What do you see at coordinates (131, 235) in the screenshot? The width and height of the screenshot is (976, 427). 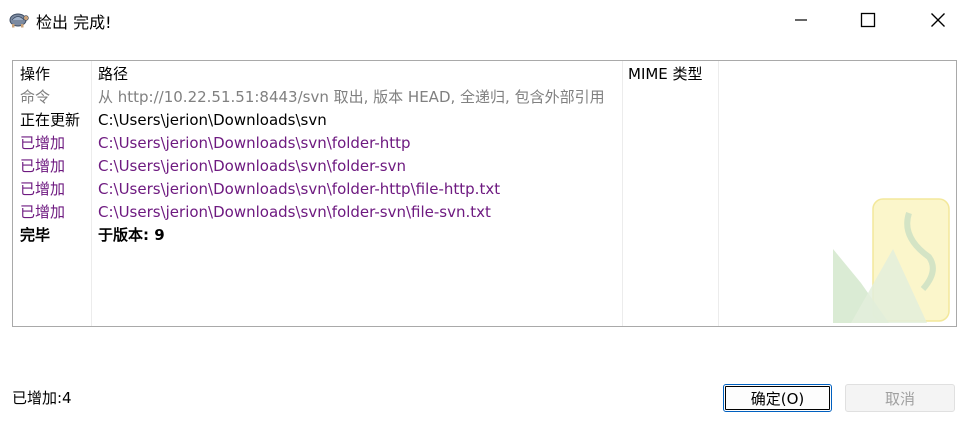 I see `row-path: 于版本: 9` at bounding box center [131, 235].